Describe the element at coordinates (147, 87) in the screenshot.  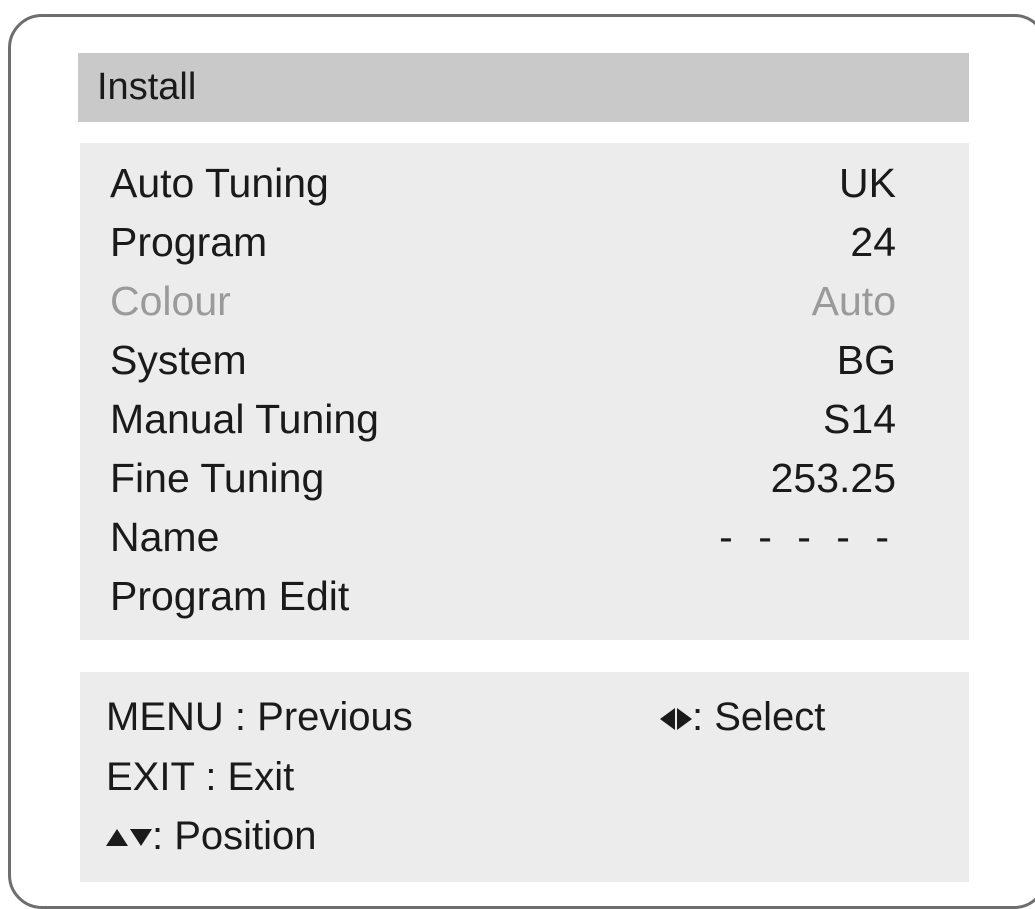
I see `menu-title: Install` at that location.